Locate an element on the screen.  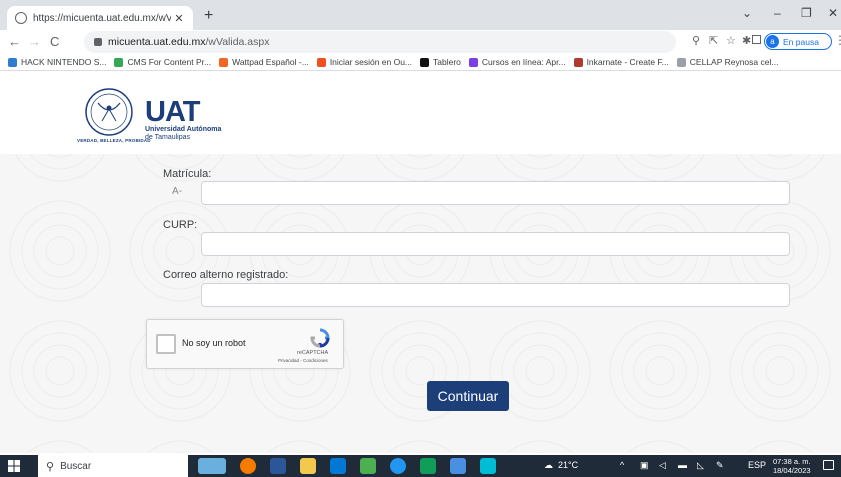
sidepanel-icon is located at coordinates (756, 39).